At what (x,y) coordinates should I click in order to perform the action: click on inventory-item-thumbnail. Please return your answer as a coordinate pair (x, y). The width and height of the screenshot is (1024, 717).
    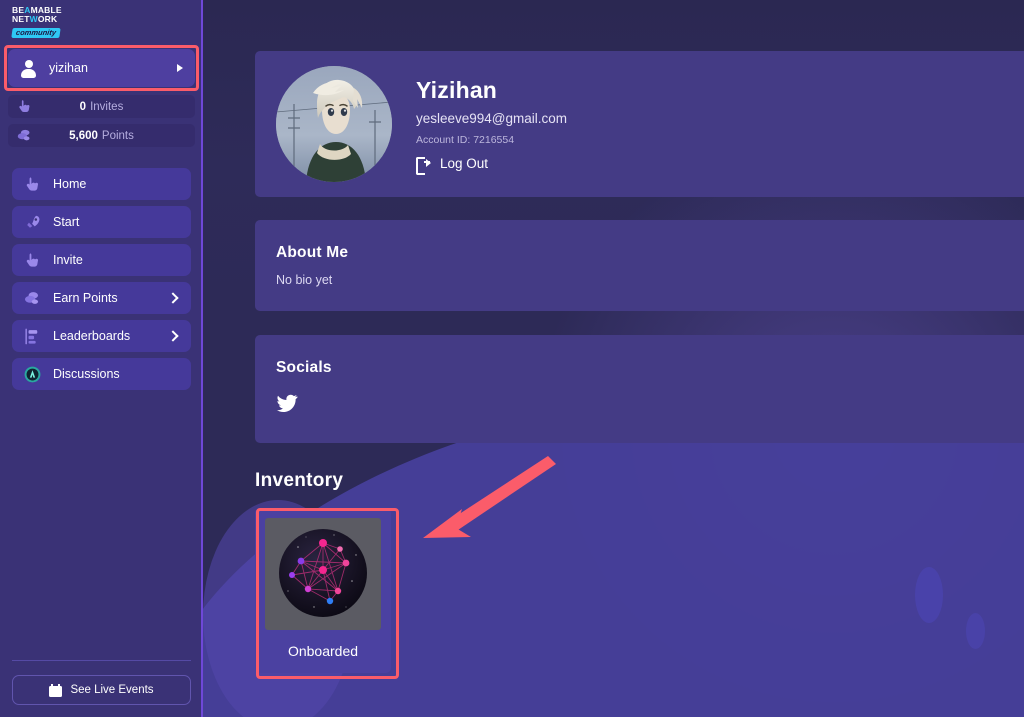
    Looking at the image, I should click on (323, 574).